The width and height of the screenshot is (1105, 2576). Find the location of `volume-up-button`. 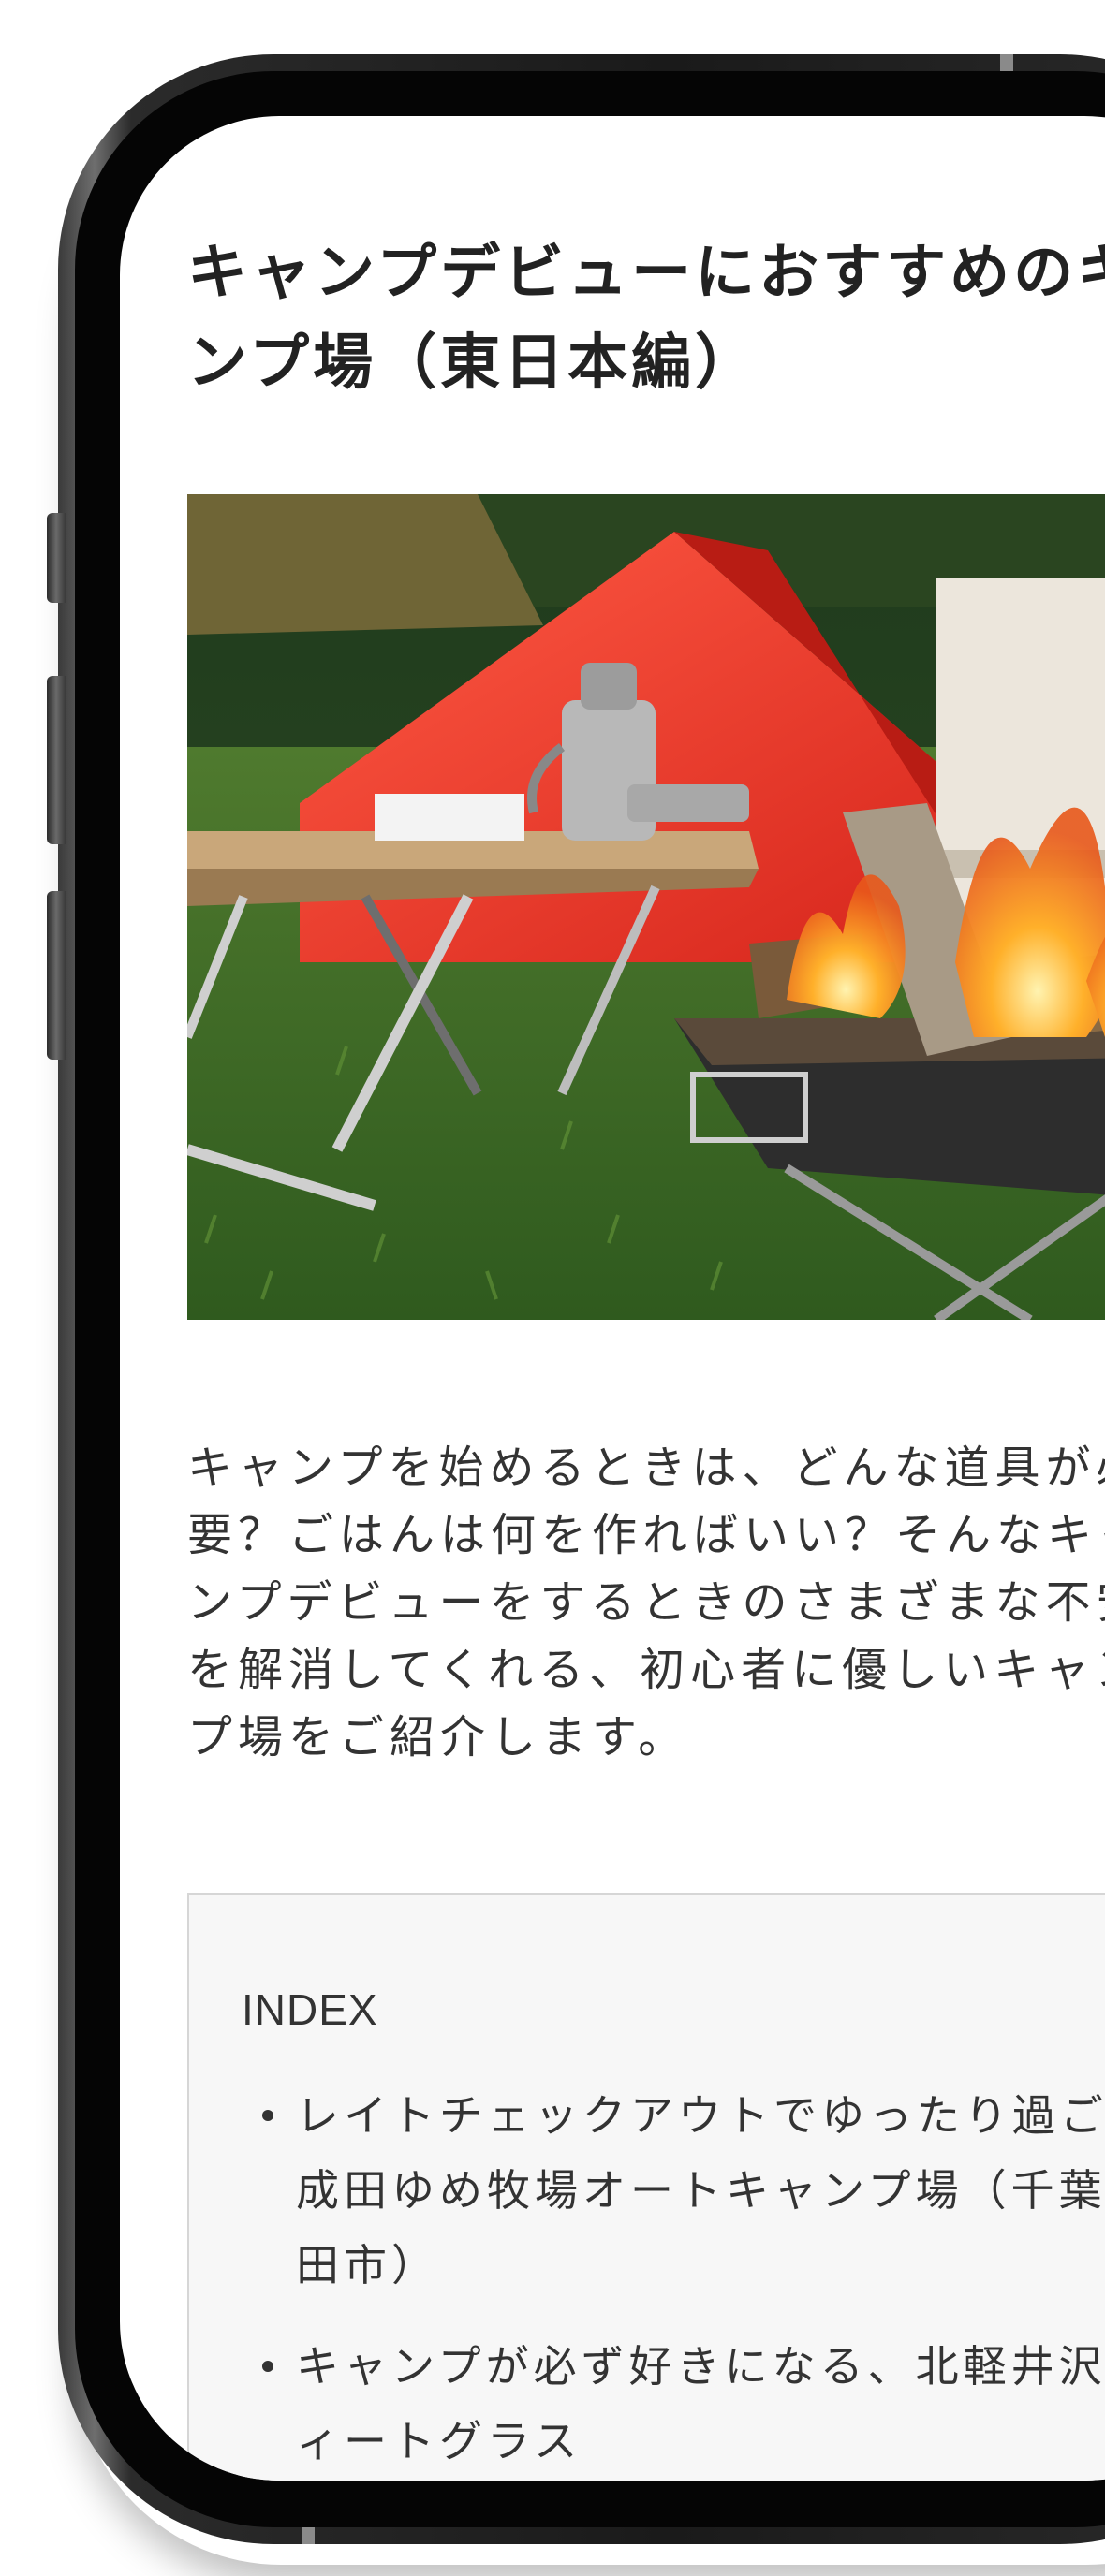

volume-up-button is located at coordinates (56, 760).